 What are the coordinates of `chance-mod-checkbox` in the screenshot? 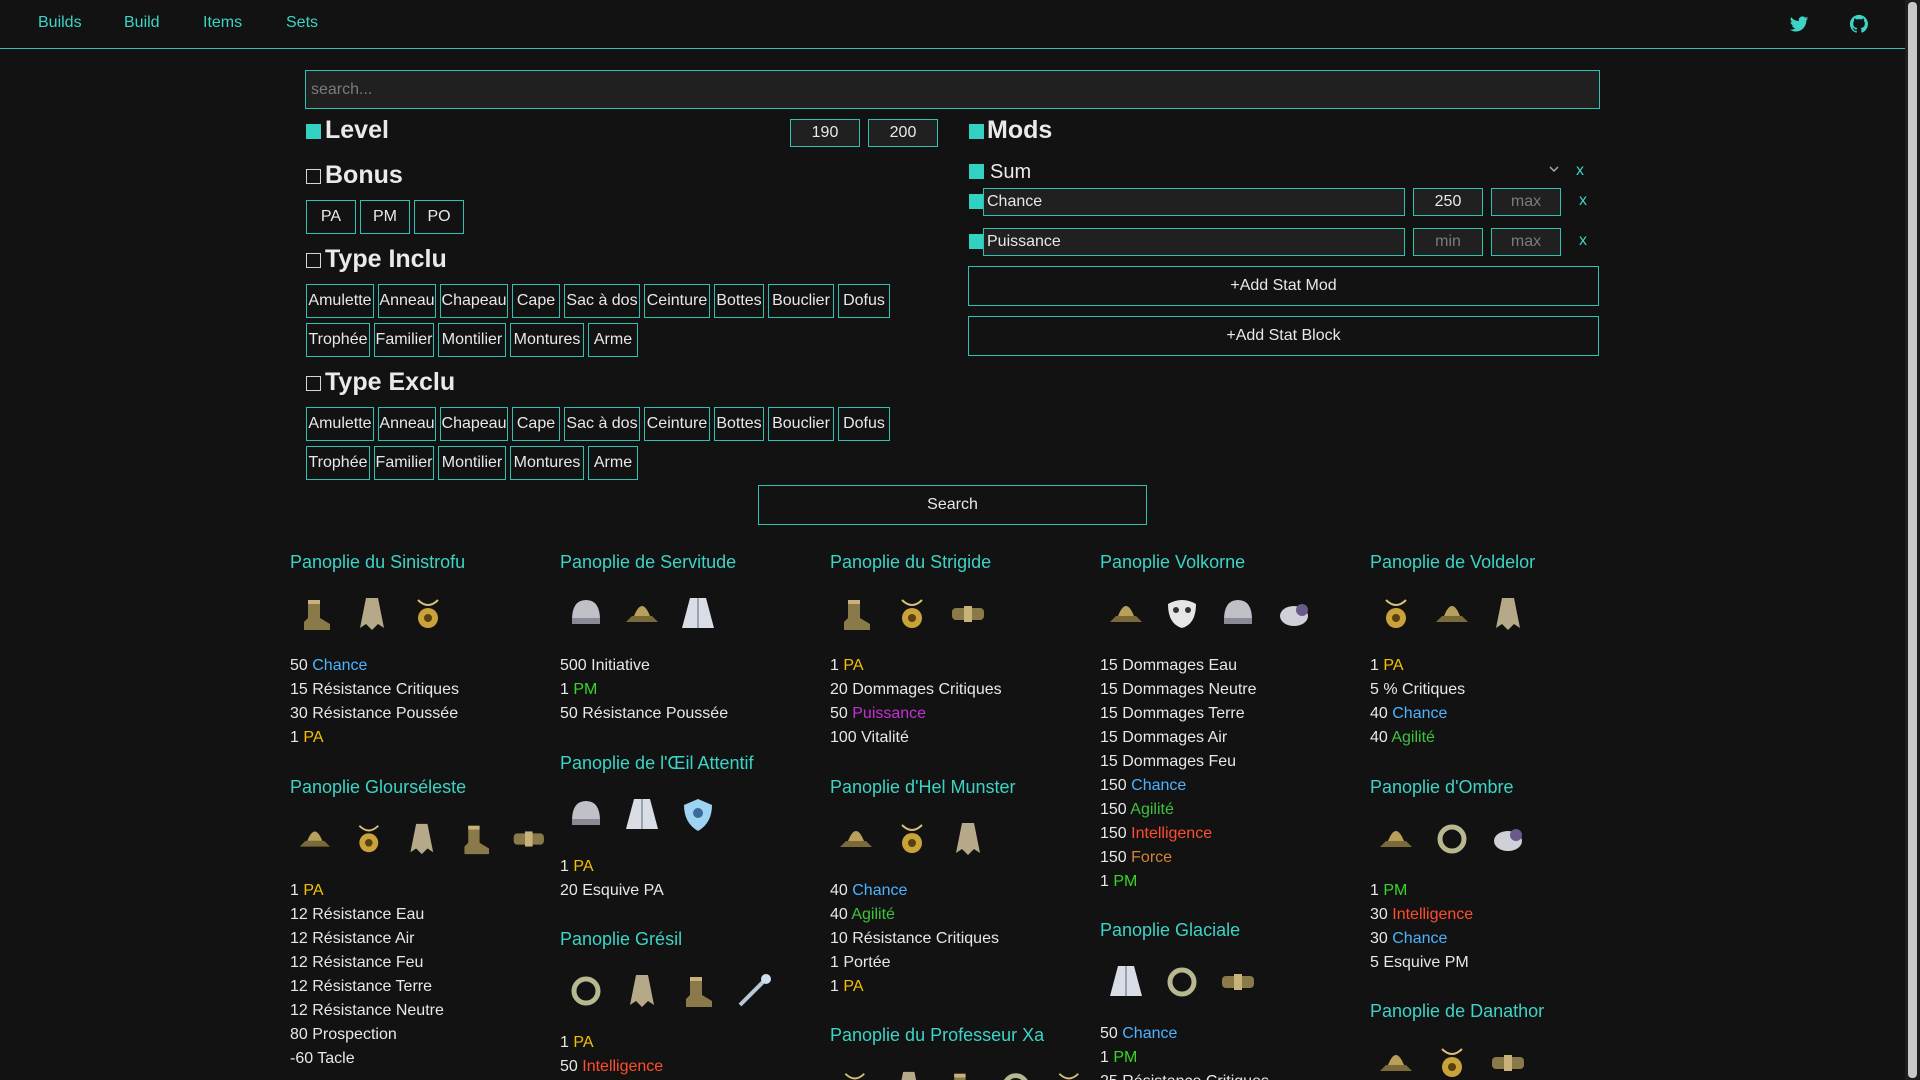 It's located at (976, 201).